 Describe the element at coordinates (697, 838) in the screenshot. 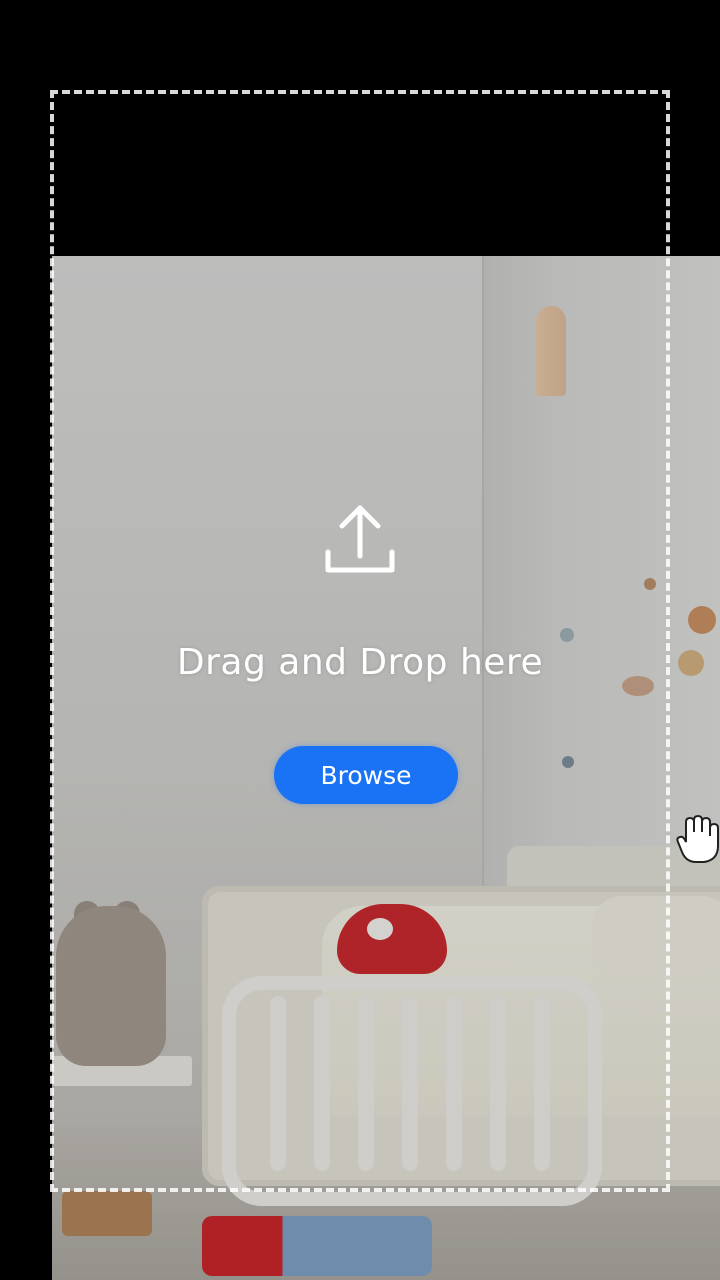

I see `hand-cursor-icon` at that location.